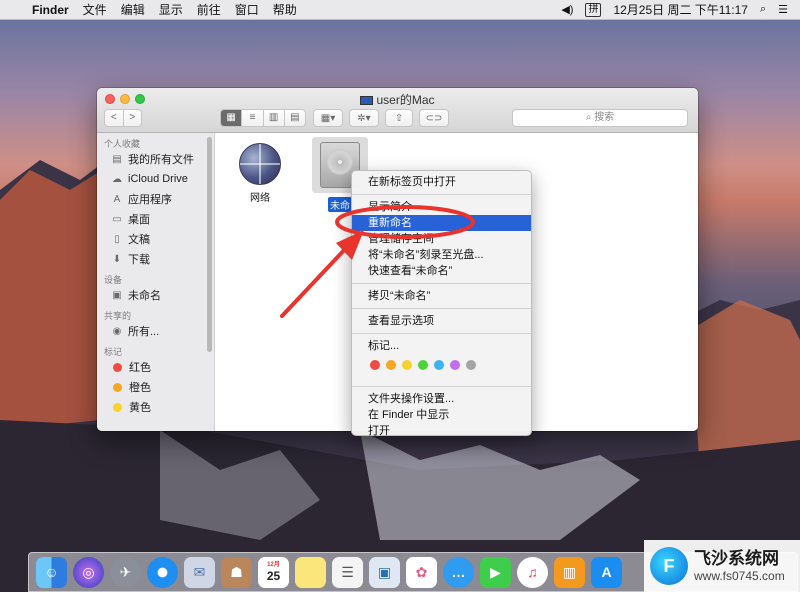 The image size is (800, 592). What do you see at coordinates (441, 207) in the screenshot?
I see `menu-item-get-info: 显示简介` at bounding box center [441, 207].